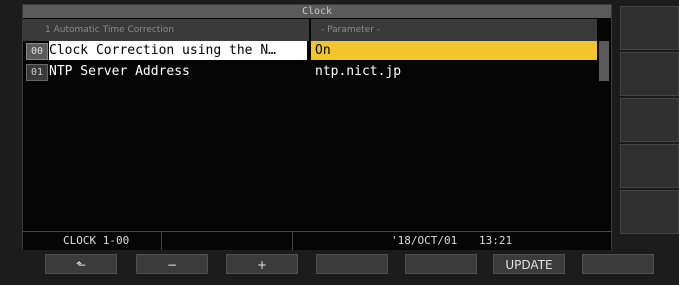 This screenshot has height=285, width=679. What do you see at coordinates (166, 30) in the screenshot?
I see `column-header-settings: 1 Automatic Time Correction` at bounding box center [166, 30].